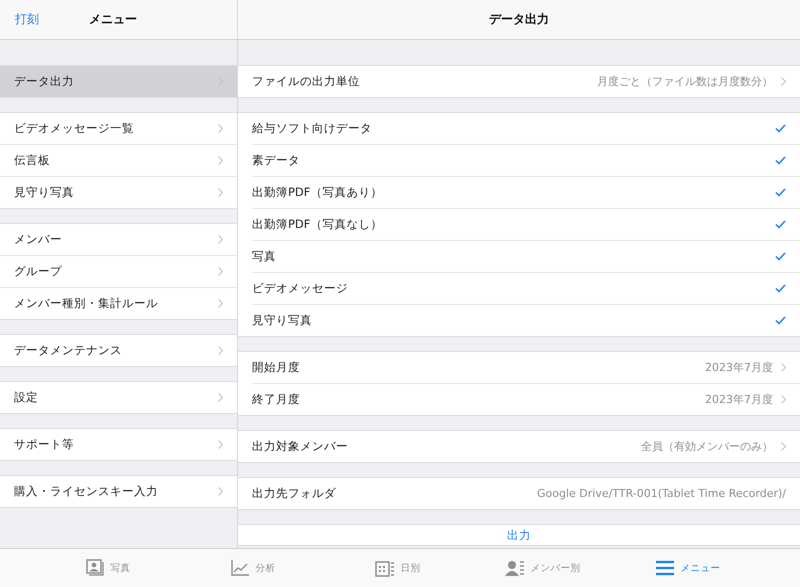 This screenshot has width=800, height=587. What do you see at coordinates (526, 446) in the screenshot?
I see `setting-row: 出力対象メンバー 全員（有効メンバーのみ）` at bounding box center [526, 446].